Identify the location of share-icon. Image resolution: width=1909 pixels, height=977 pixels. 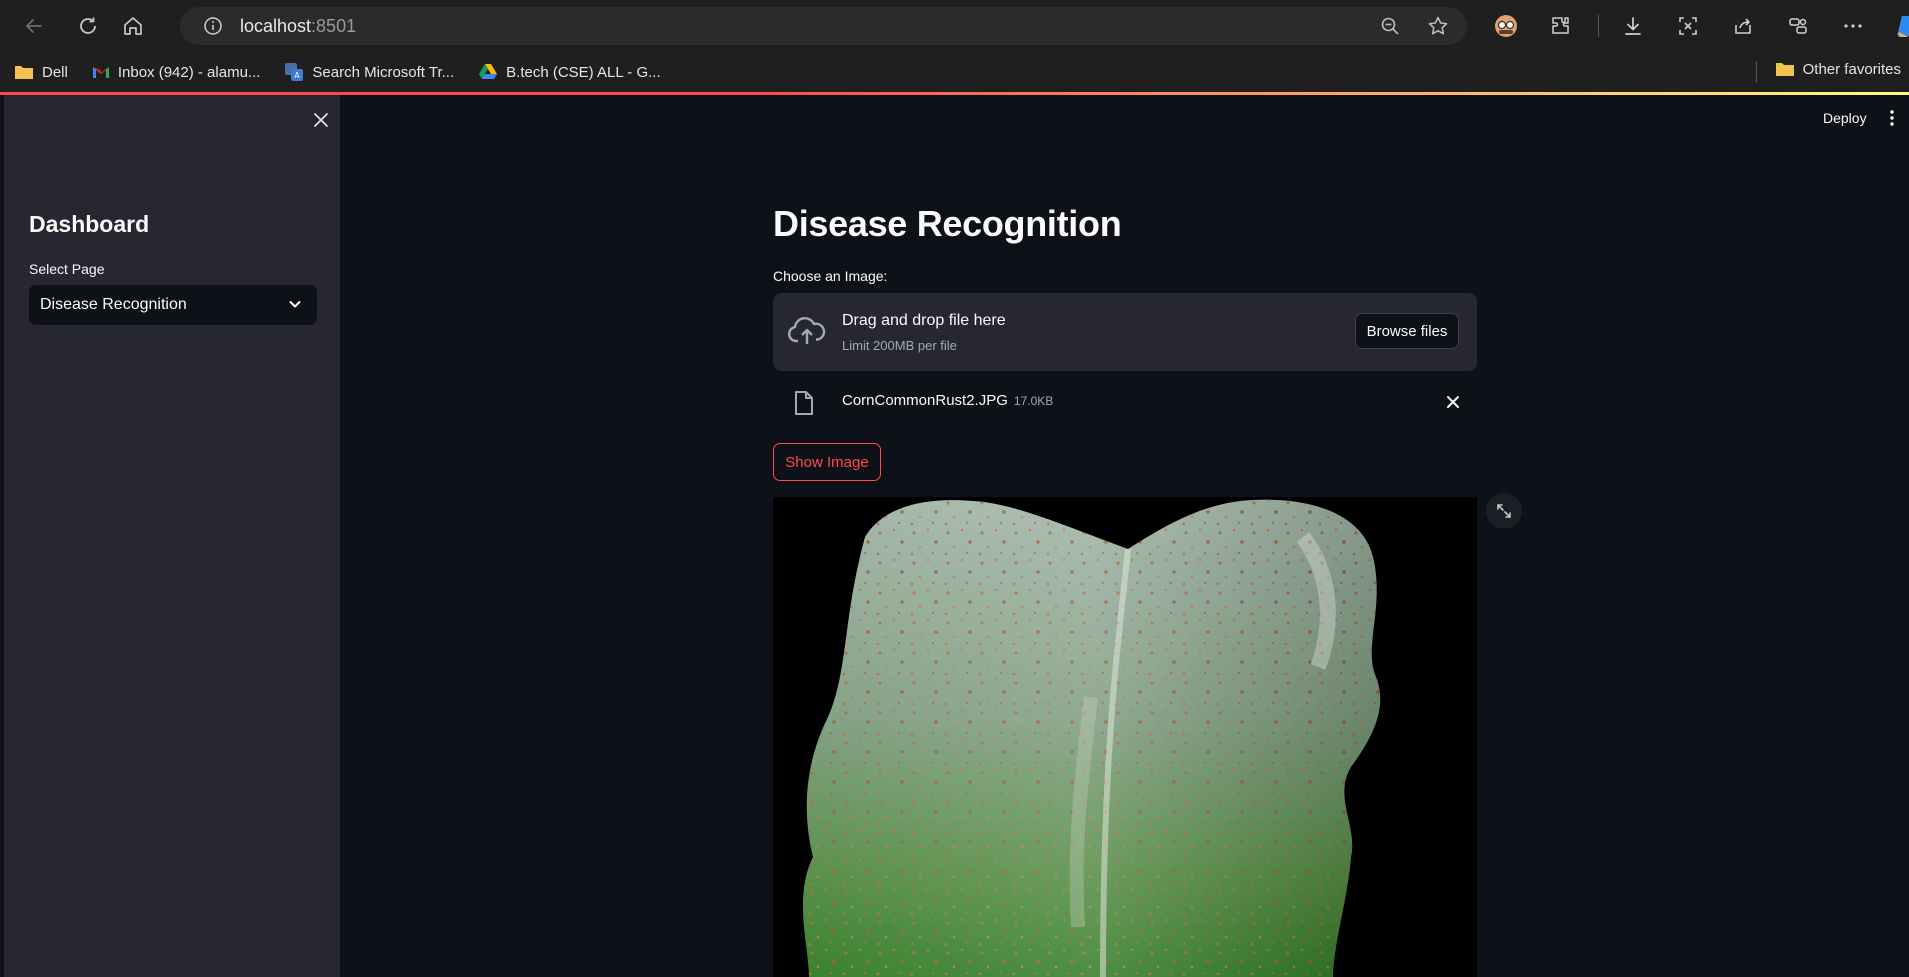
(1743, 26).